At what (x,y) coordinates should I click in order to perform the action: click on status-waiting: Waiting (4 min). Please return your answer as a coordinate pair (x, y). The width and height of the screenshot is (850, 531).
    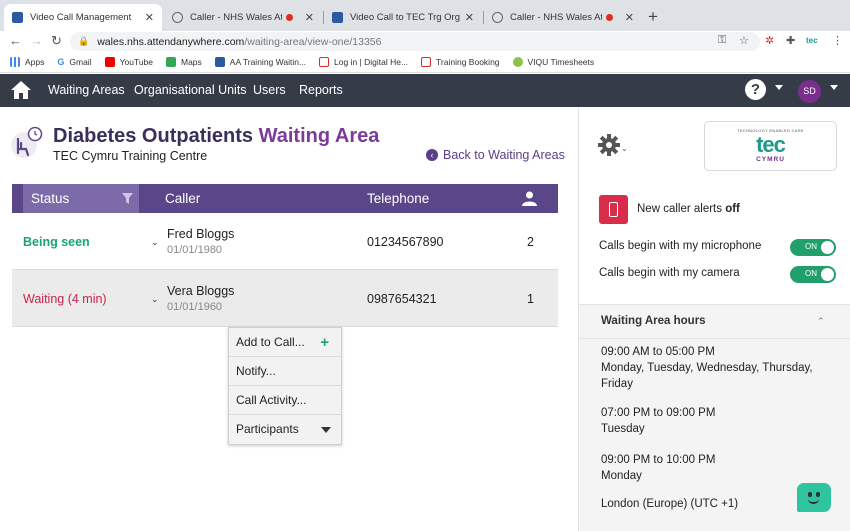
    Looking at the image, I should click on (65, 299).